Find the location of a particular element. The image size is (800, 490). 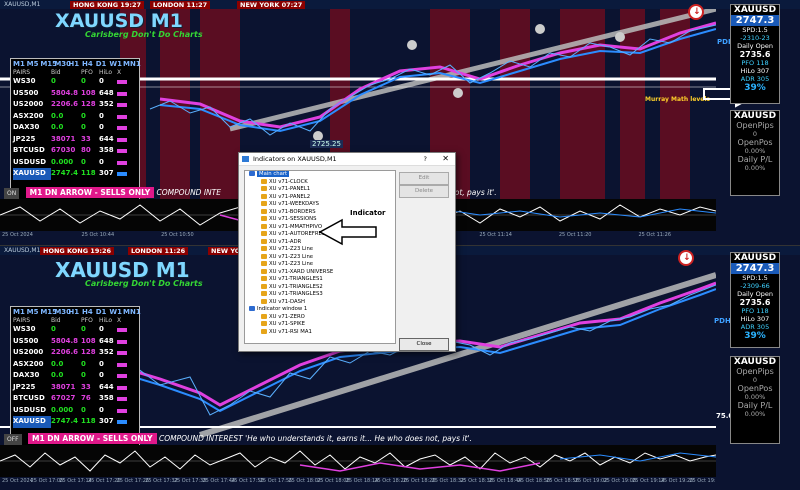

tree-indicator-item: XU v71-TRIANGLES1 is located at coordinates (320, 280).